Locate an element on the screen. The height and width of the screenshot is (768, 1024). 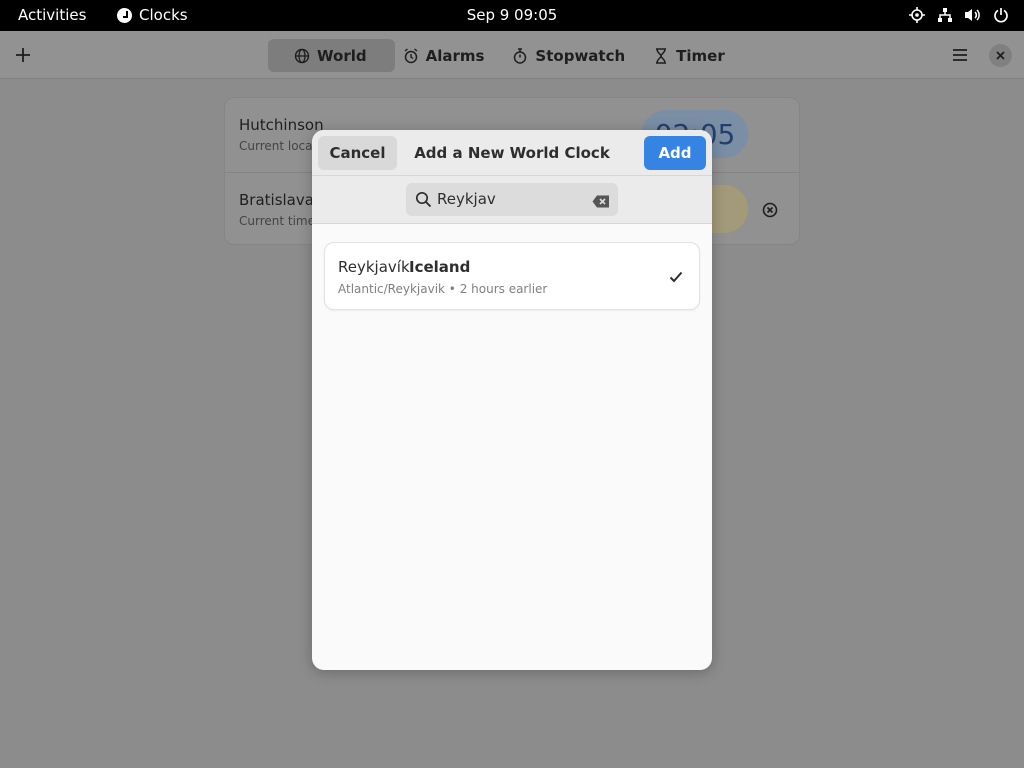
location-search-input: Reykjav is located at coordinates (512, 199).